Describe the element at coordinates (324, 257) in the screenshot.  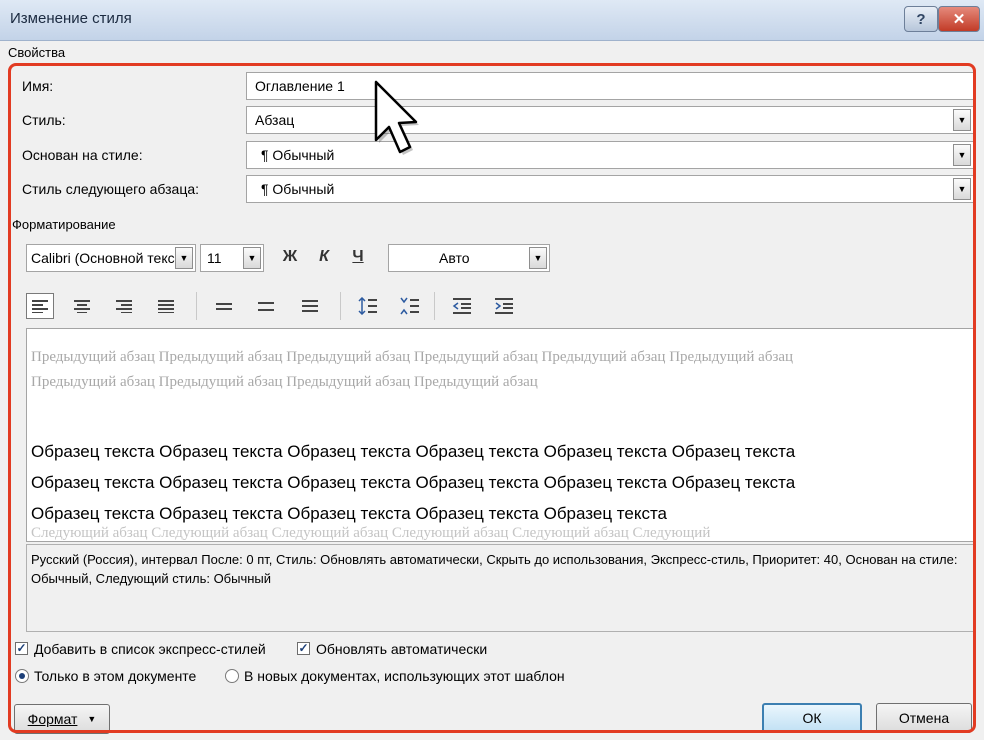
I see `italic-button: К` at that location.